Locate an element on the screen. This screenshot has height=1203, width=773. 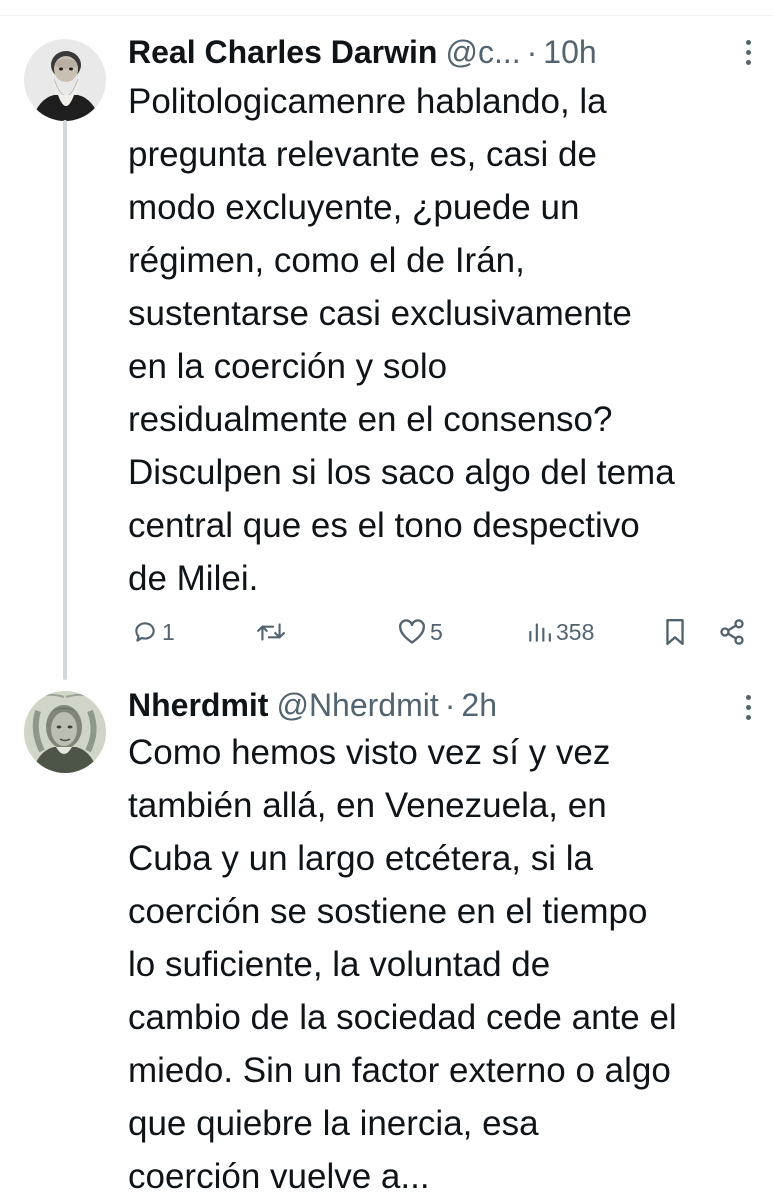
tweet-text-line: Disculpen si los saco algo del tema is located at coordinates (401, 472).